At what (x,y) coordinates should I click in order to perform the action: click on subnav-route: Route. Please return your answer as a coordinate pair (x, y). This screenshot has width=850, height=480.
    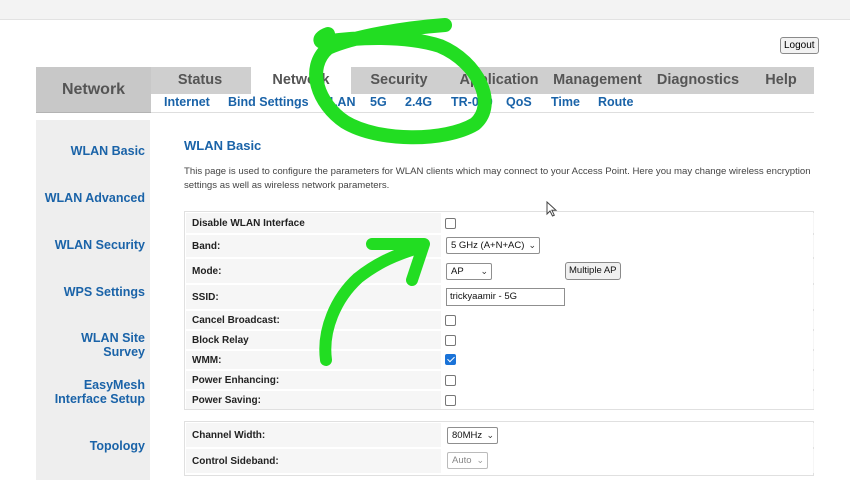
    Looking at the image, I should click on (615, 102).